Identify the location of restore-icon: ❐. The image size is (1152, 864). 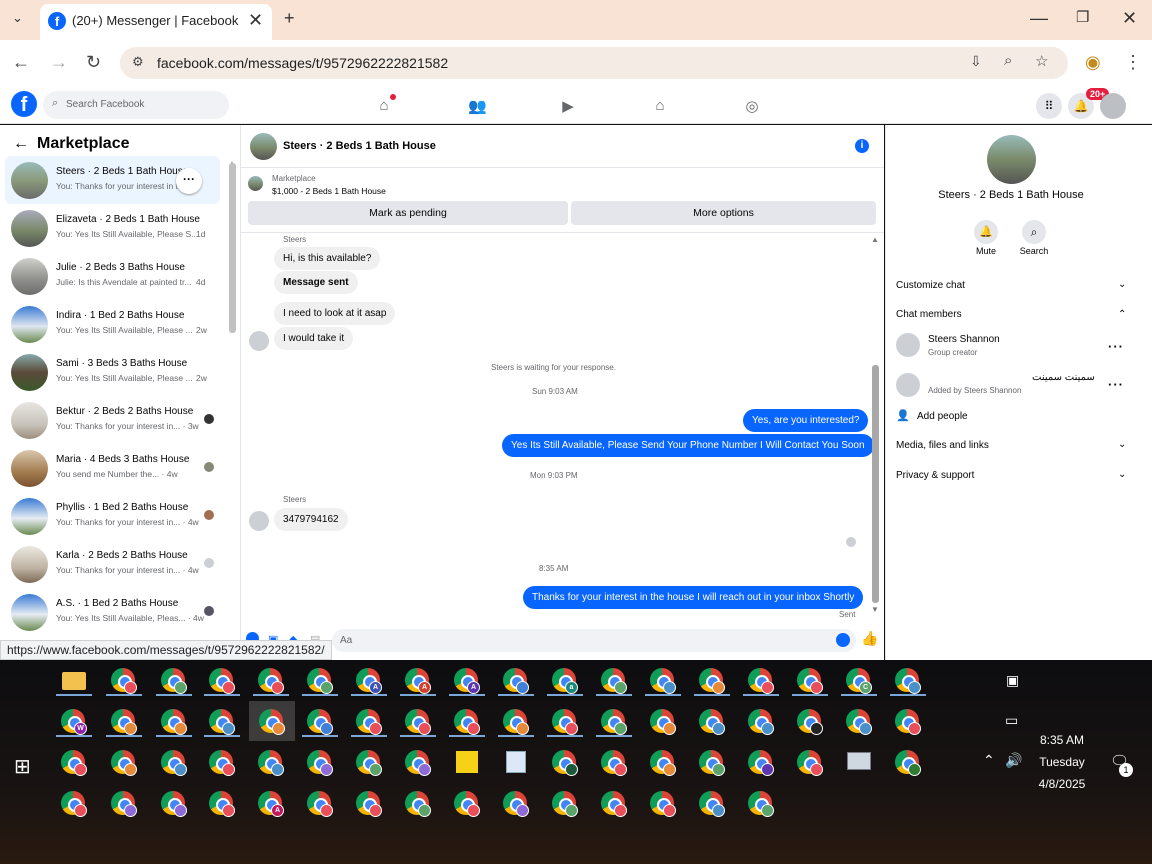
(1082, 17).